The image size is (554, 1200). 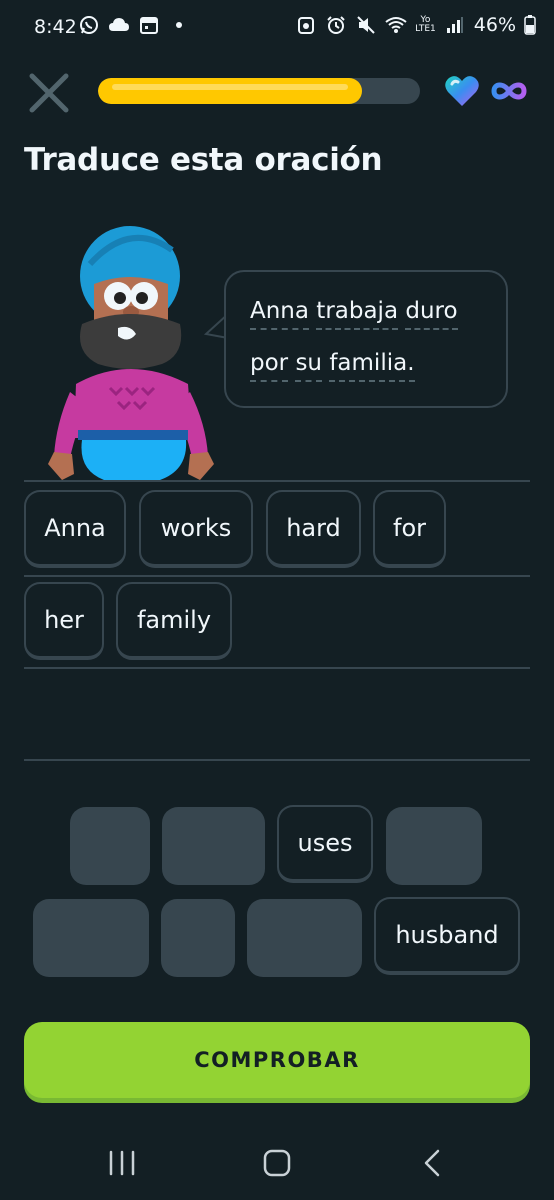 I want to click on home-icon, so click(x=277, y=1163).